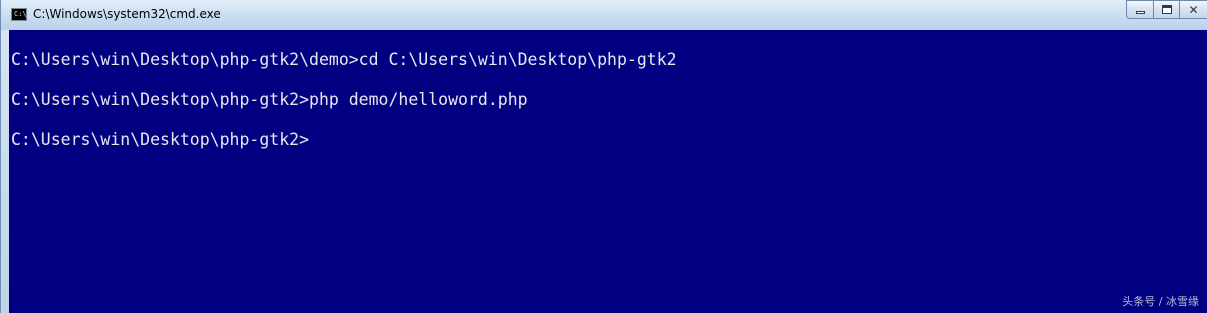 Image resolution: width=1207 pixels, height=313 pixels. I want to click on cmd-icon: C:\, so click(19, 14).